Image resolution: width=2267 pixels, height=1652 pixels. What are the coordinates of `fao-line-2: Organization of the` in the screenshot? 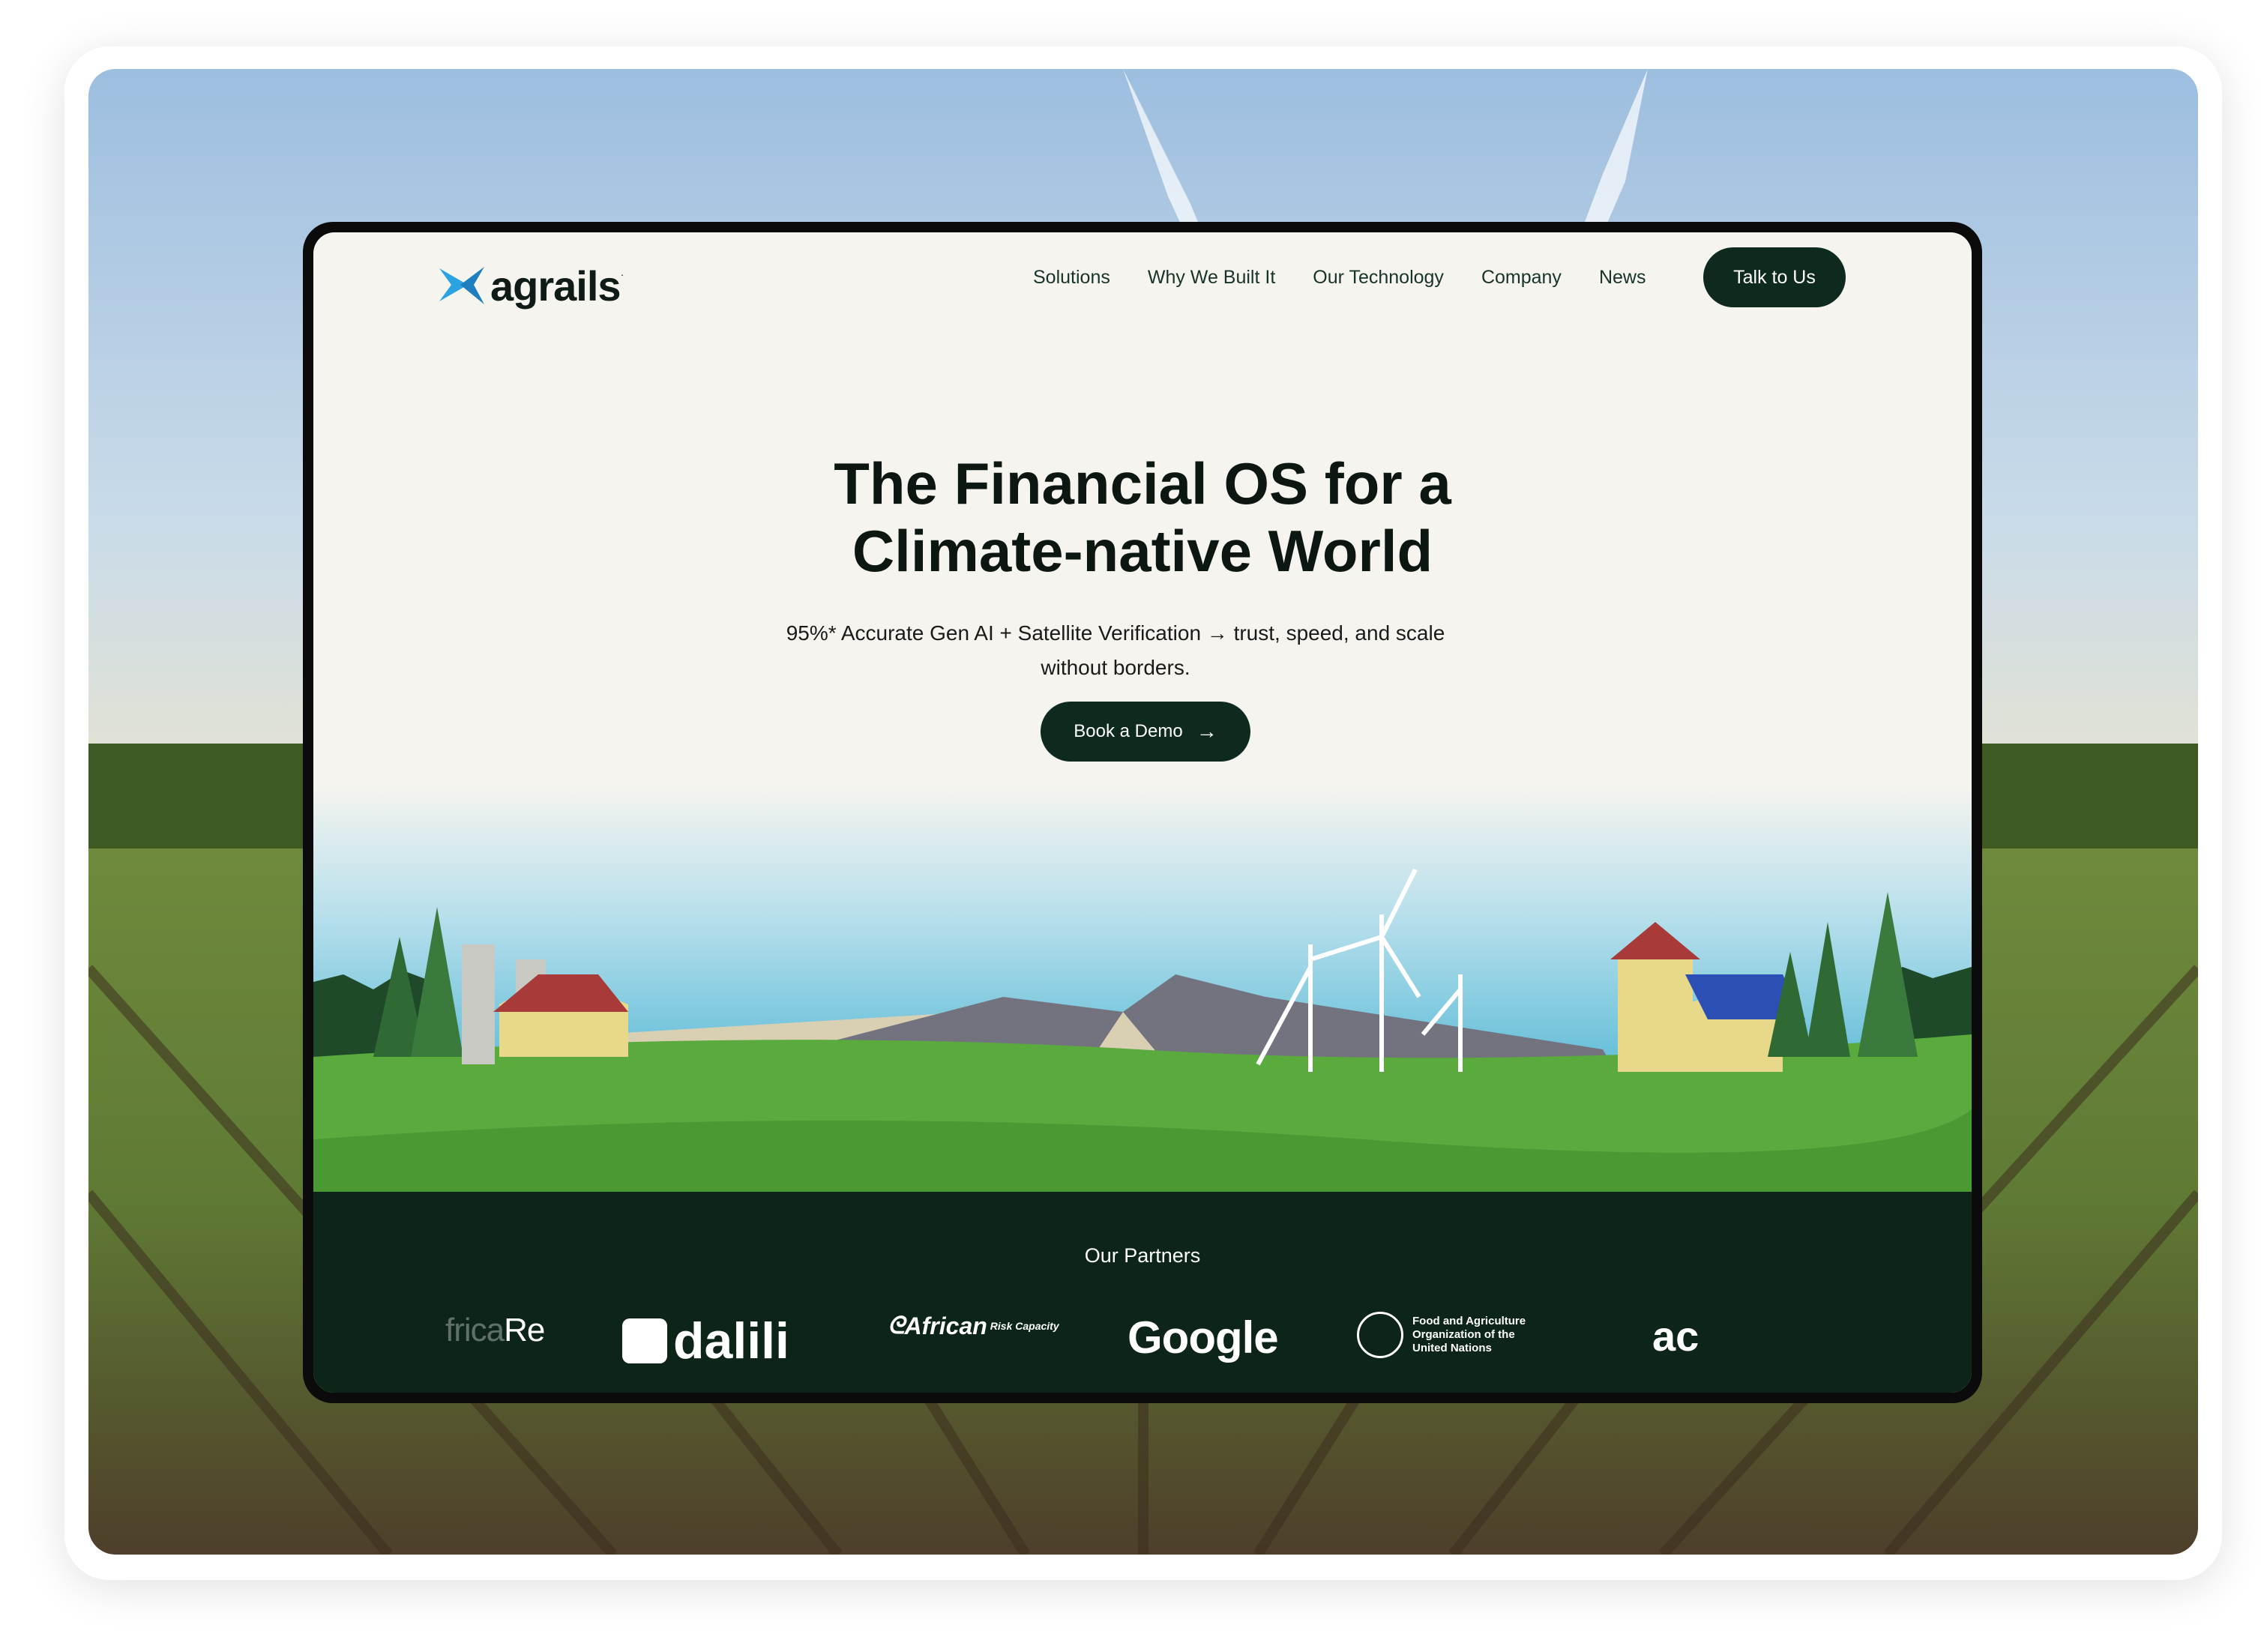 It's located at (1463, 1334).